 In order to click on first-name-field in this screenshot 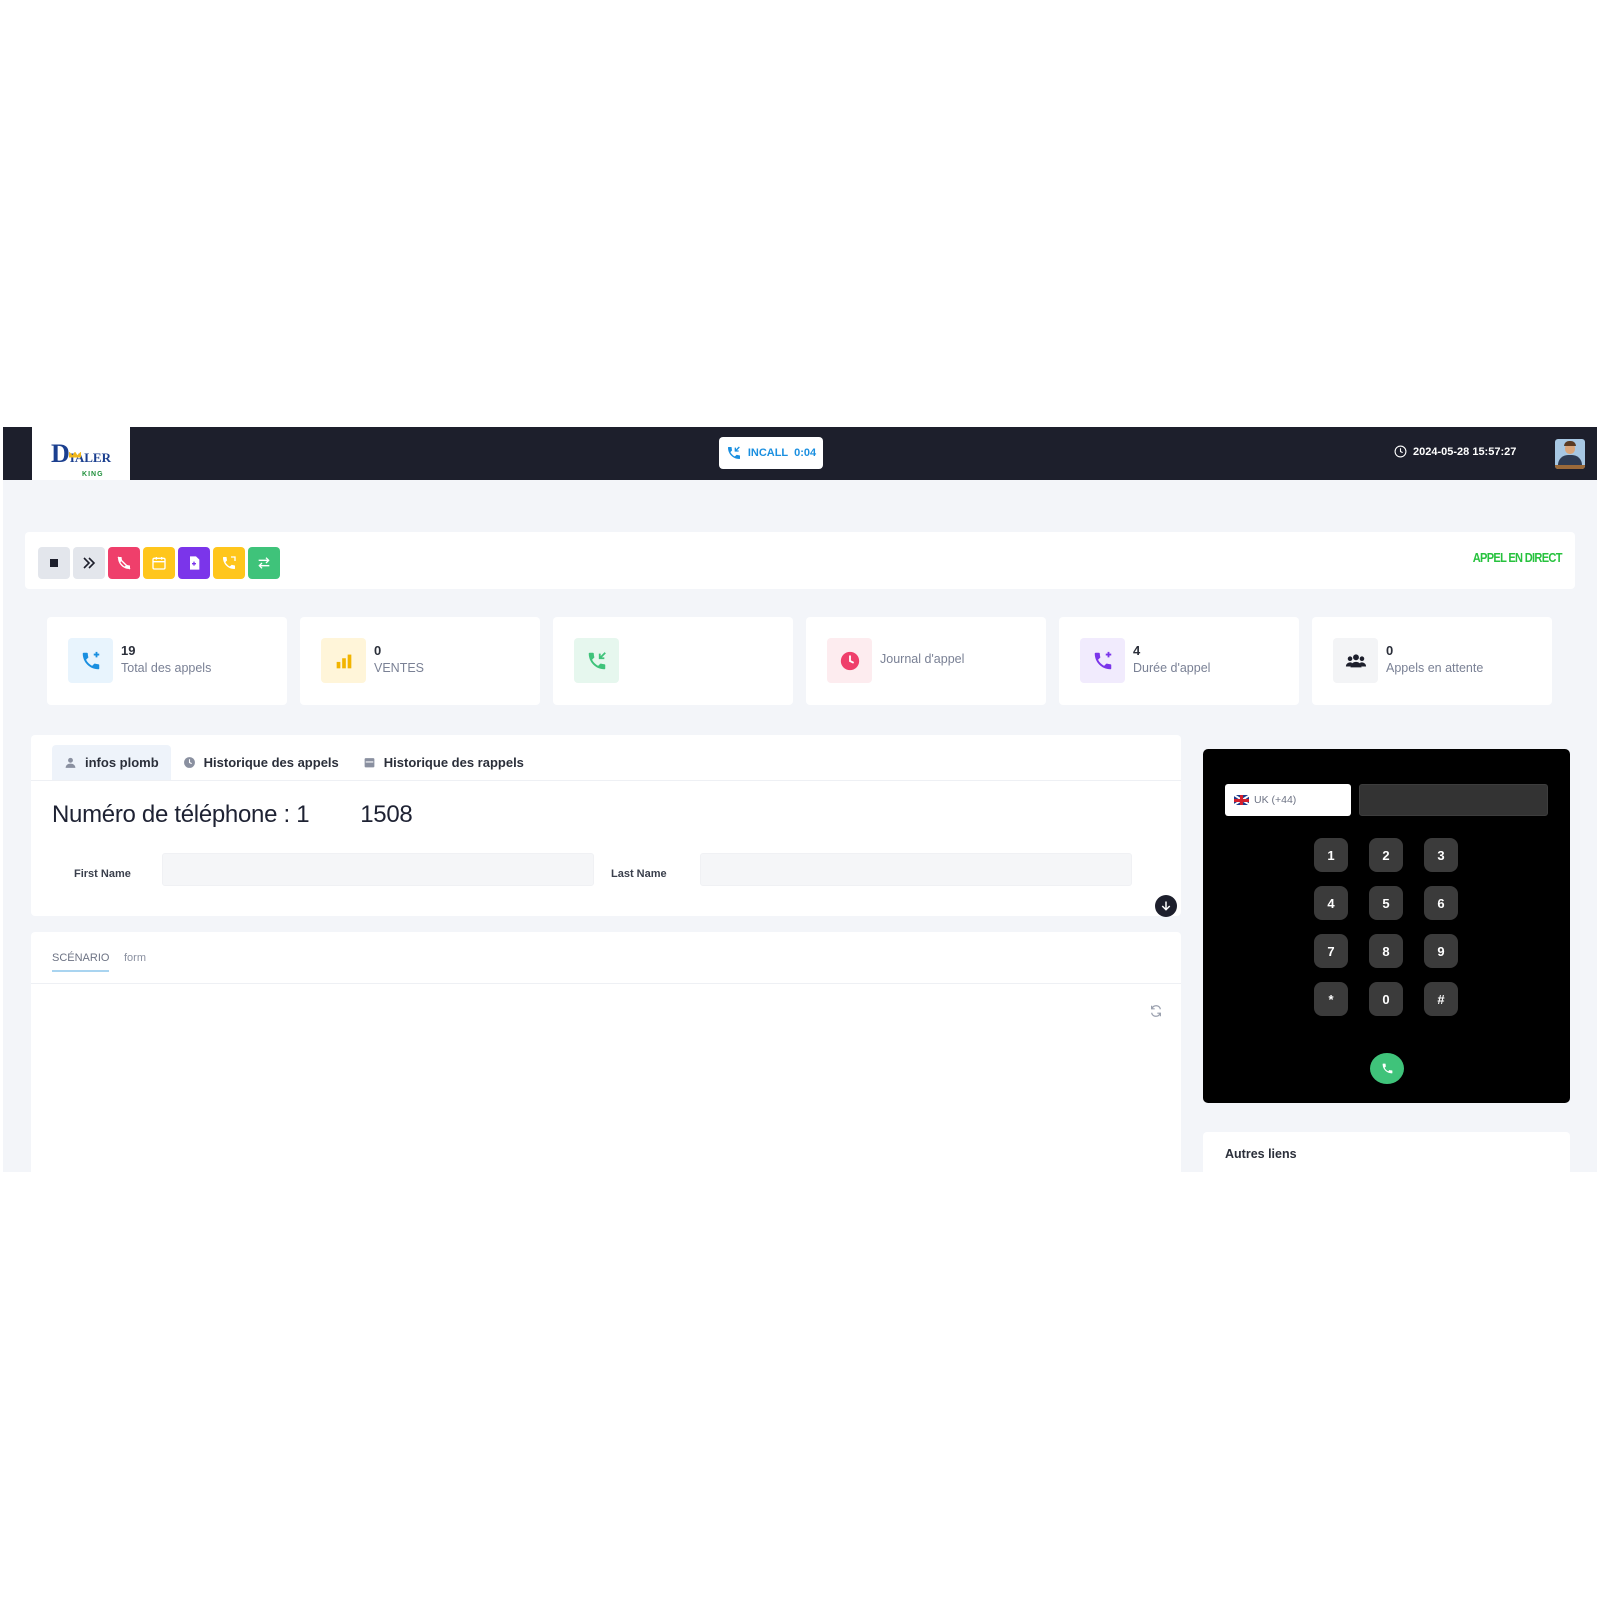, I will do `click(378, 869)`.